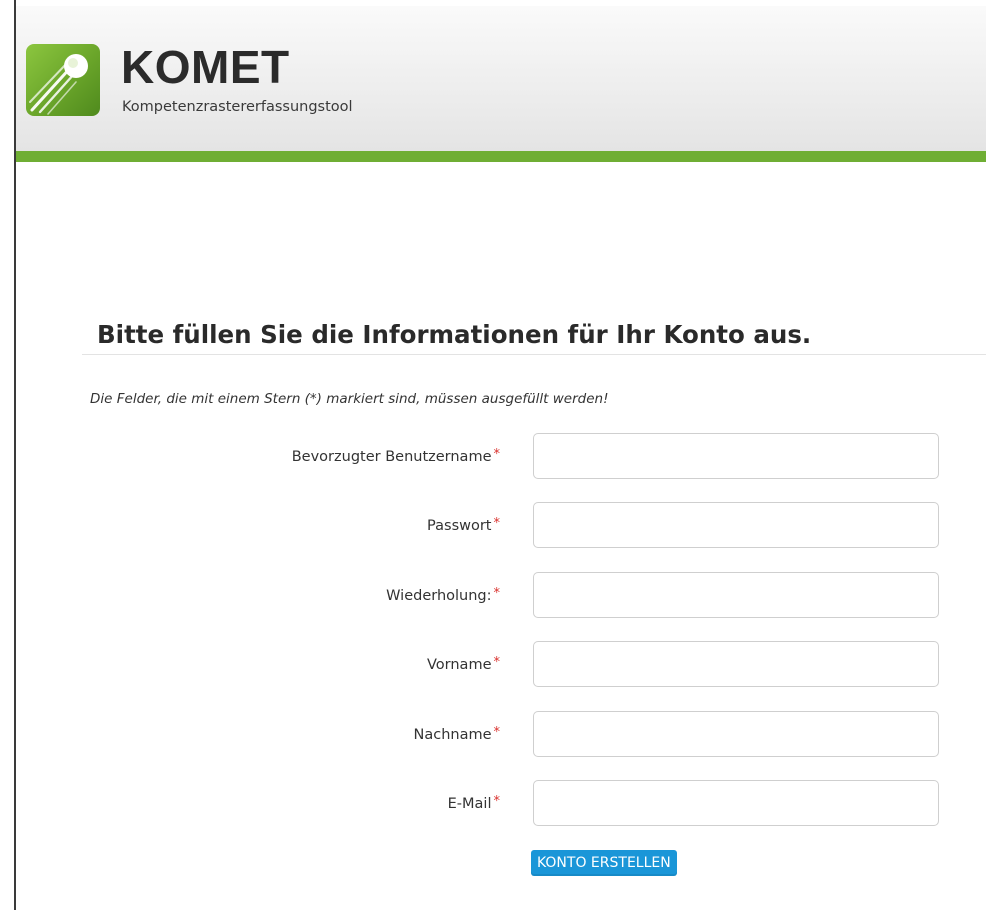 The width and height of the screenshot is (986, 910). I want to click on comet-logo-icon, so click(63, 80).